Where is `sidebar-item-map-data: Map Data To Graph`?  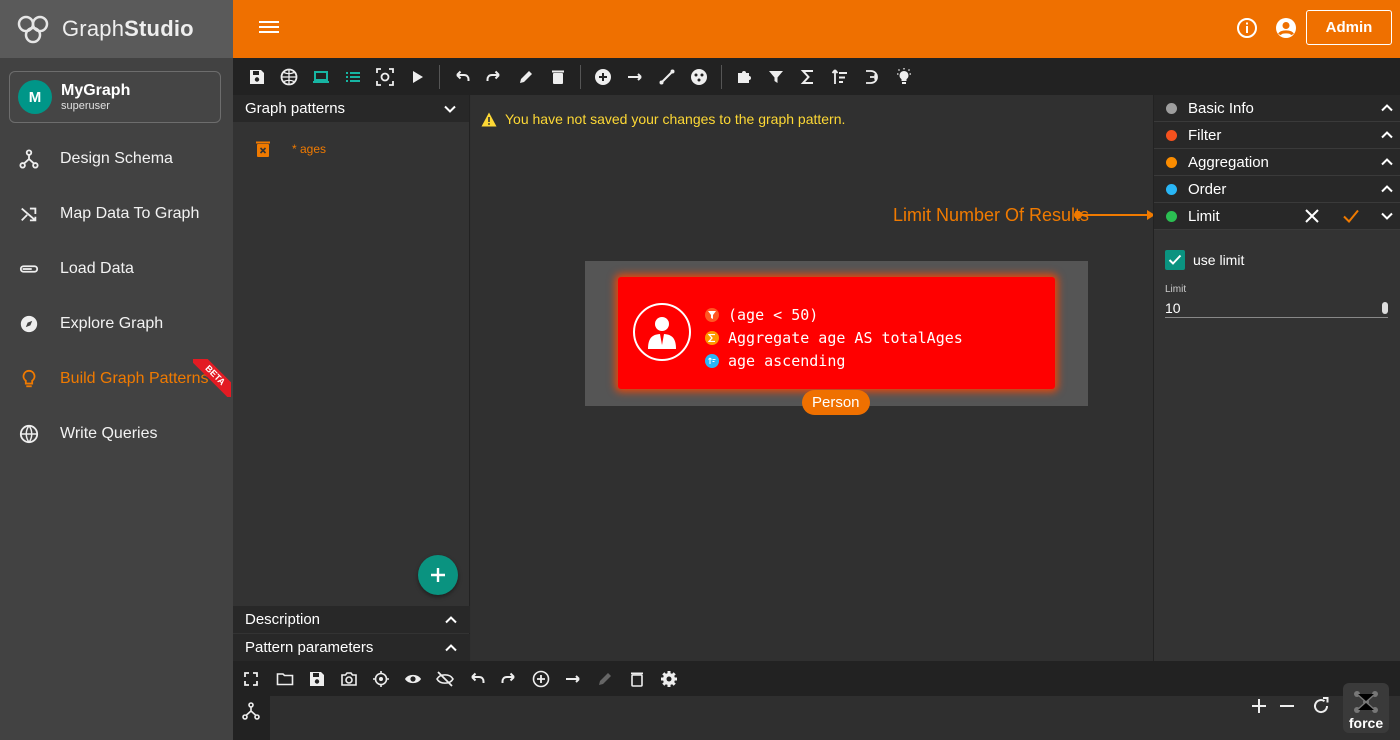
sidebar-item-map-data: Map Data To Graph is located at coordinates (116, 213).